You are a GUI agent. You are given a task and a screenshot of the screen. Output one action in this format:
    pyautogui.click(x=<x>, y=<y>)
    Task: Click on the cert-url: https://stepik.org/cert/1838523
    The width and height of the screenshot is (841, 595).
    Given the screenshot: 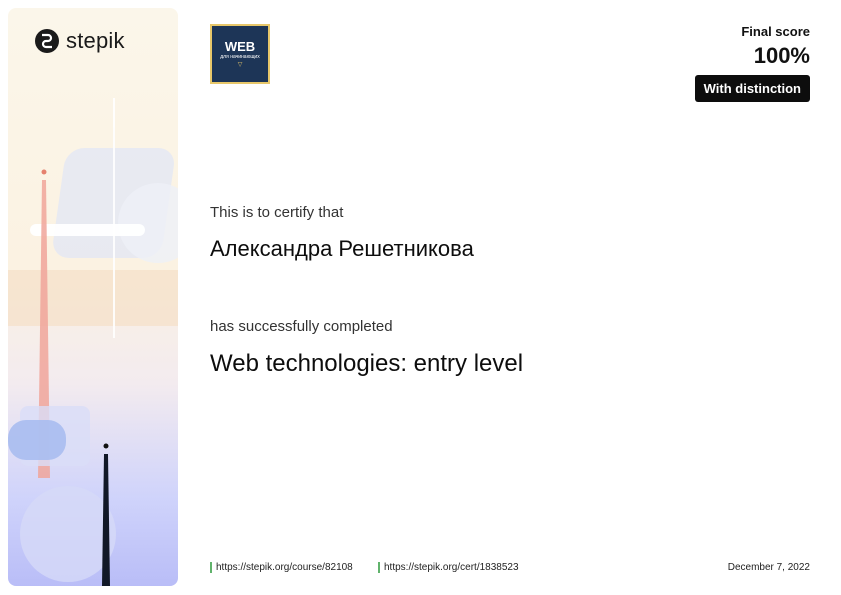 What is the action you would take?
    pyautogui.click(x=451, y=567)
    